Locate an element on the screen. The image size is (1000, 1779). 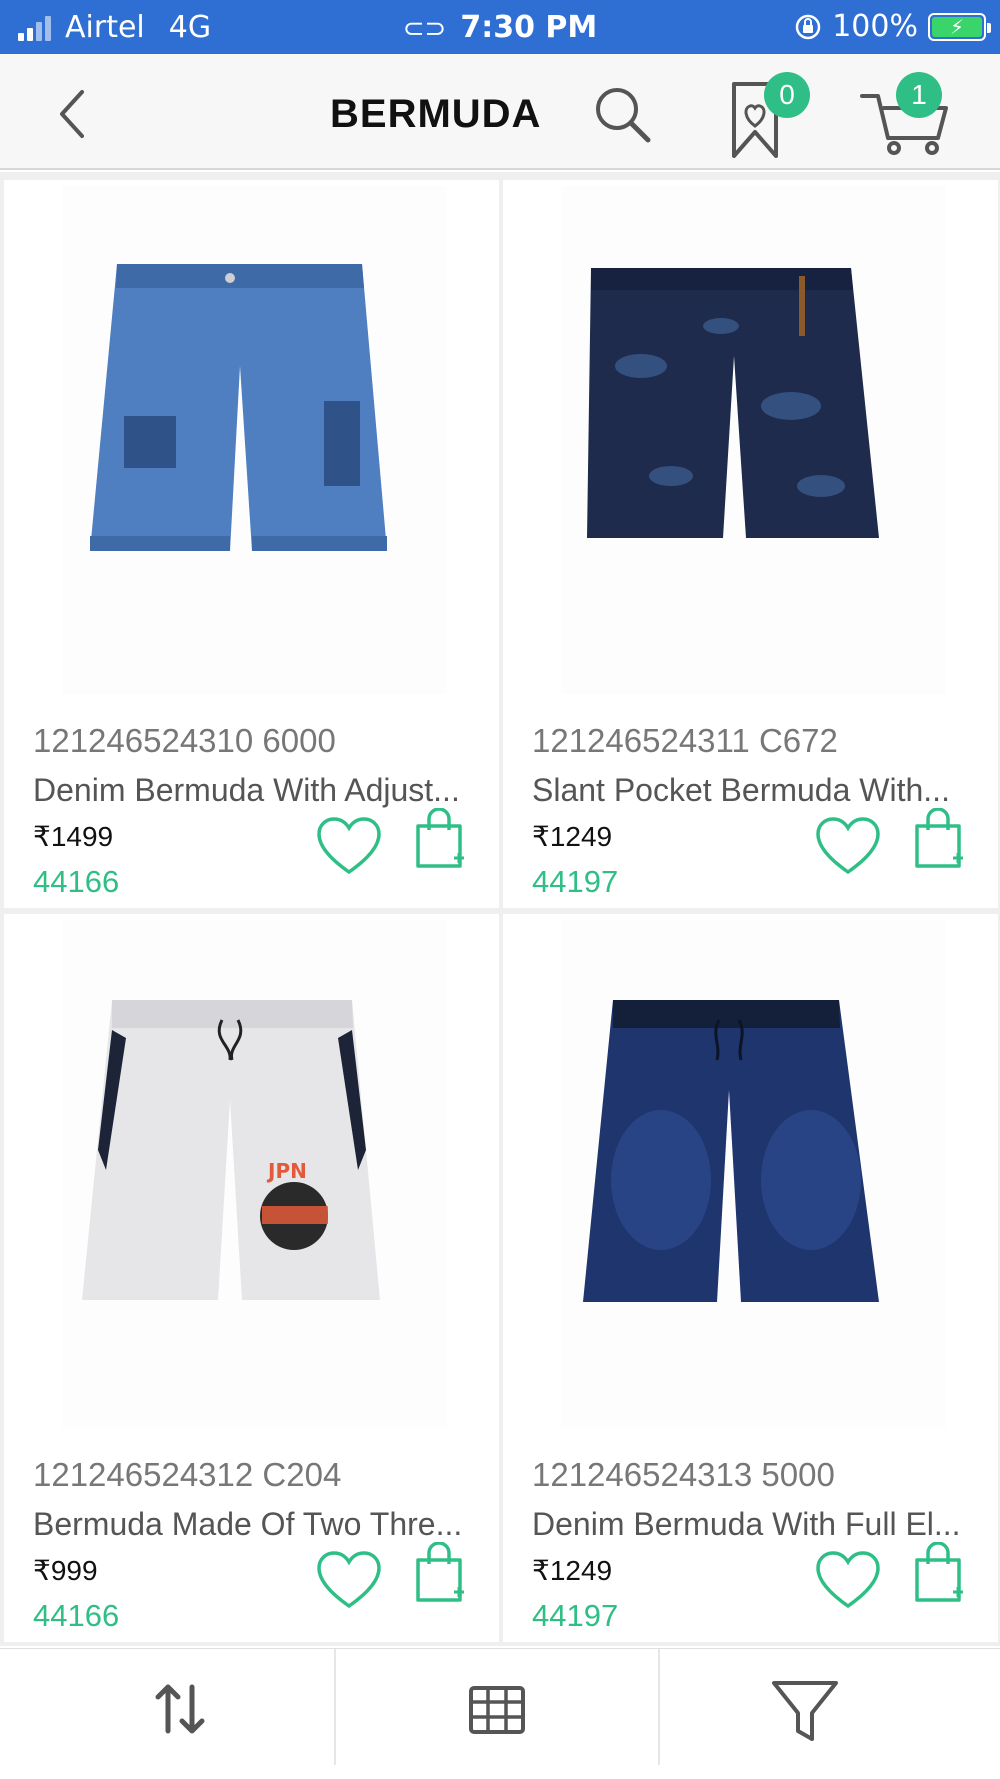
back-icon is located at coordinates (72, 114).